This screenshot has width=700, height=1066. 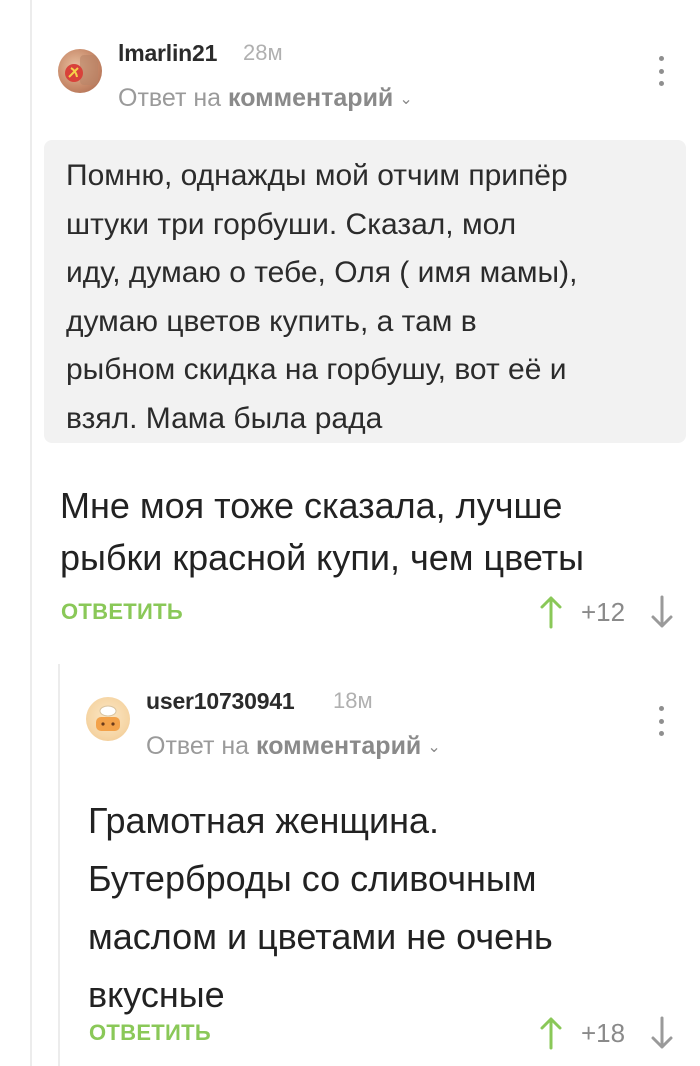 What do you see at coordinates (311, 505) in the screenshot?
I see `comment-line: Мне моя тоже сказала, лучше` at bounding box center [311, 505].